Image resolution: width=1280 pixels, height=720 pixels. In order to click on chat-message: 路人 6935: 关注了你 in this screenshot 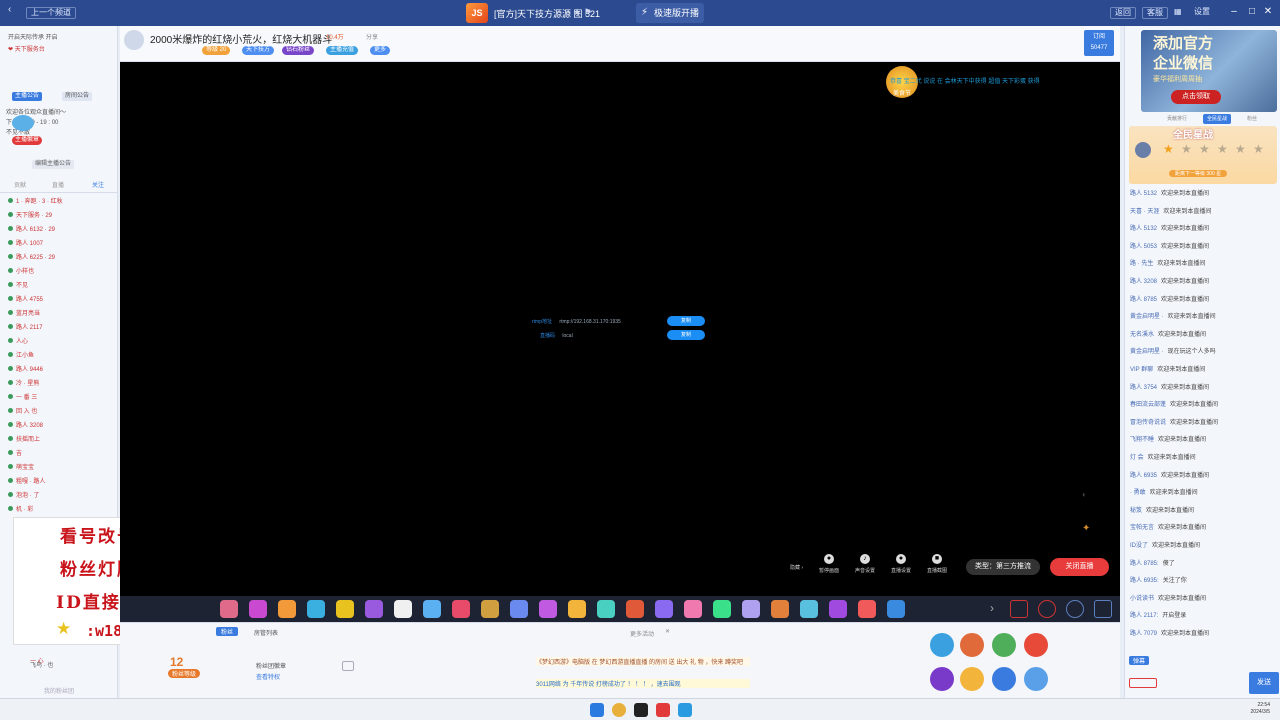, I will do `click(1203, 579)`.